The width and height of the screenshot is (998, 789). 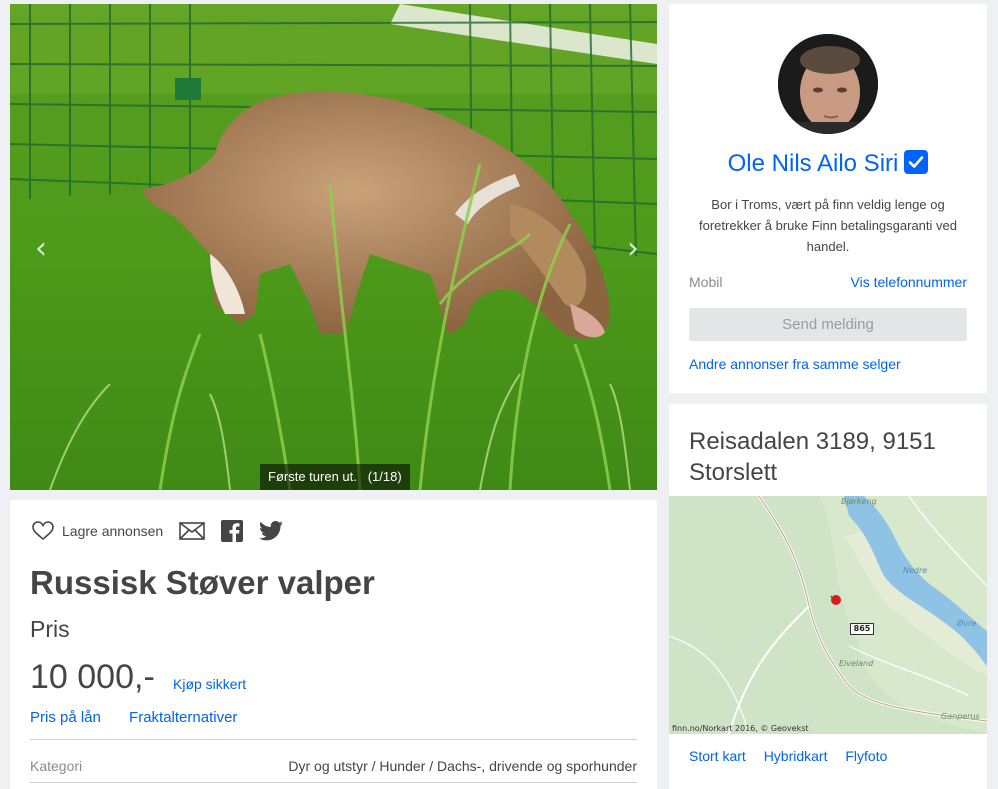 What do you see at coordinates (856, 663) in the screenshot?
I see `map-label-elveland: Elveland` at bounding box center [856, 663].